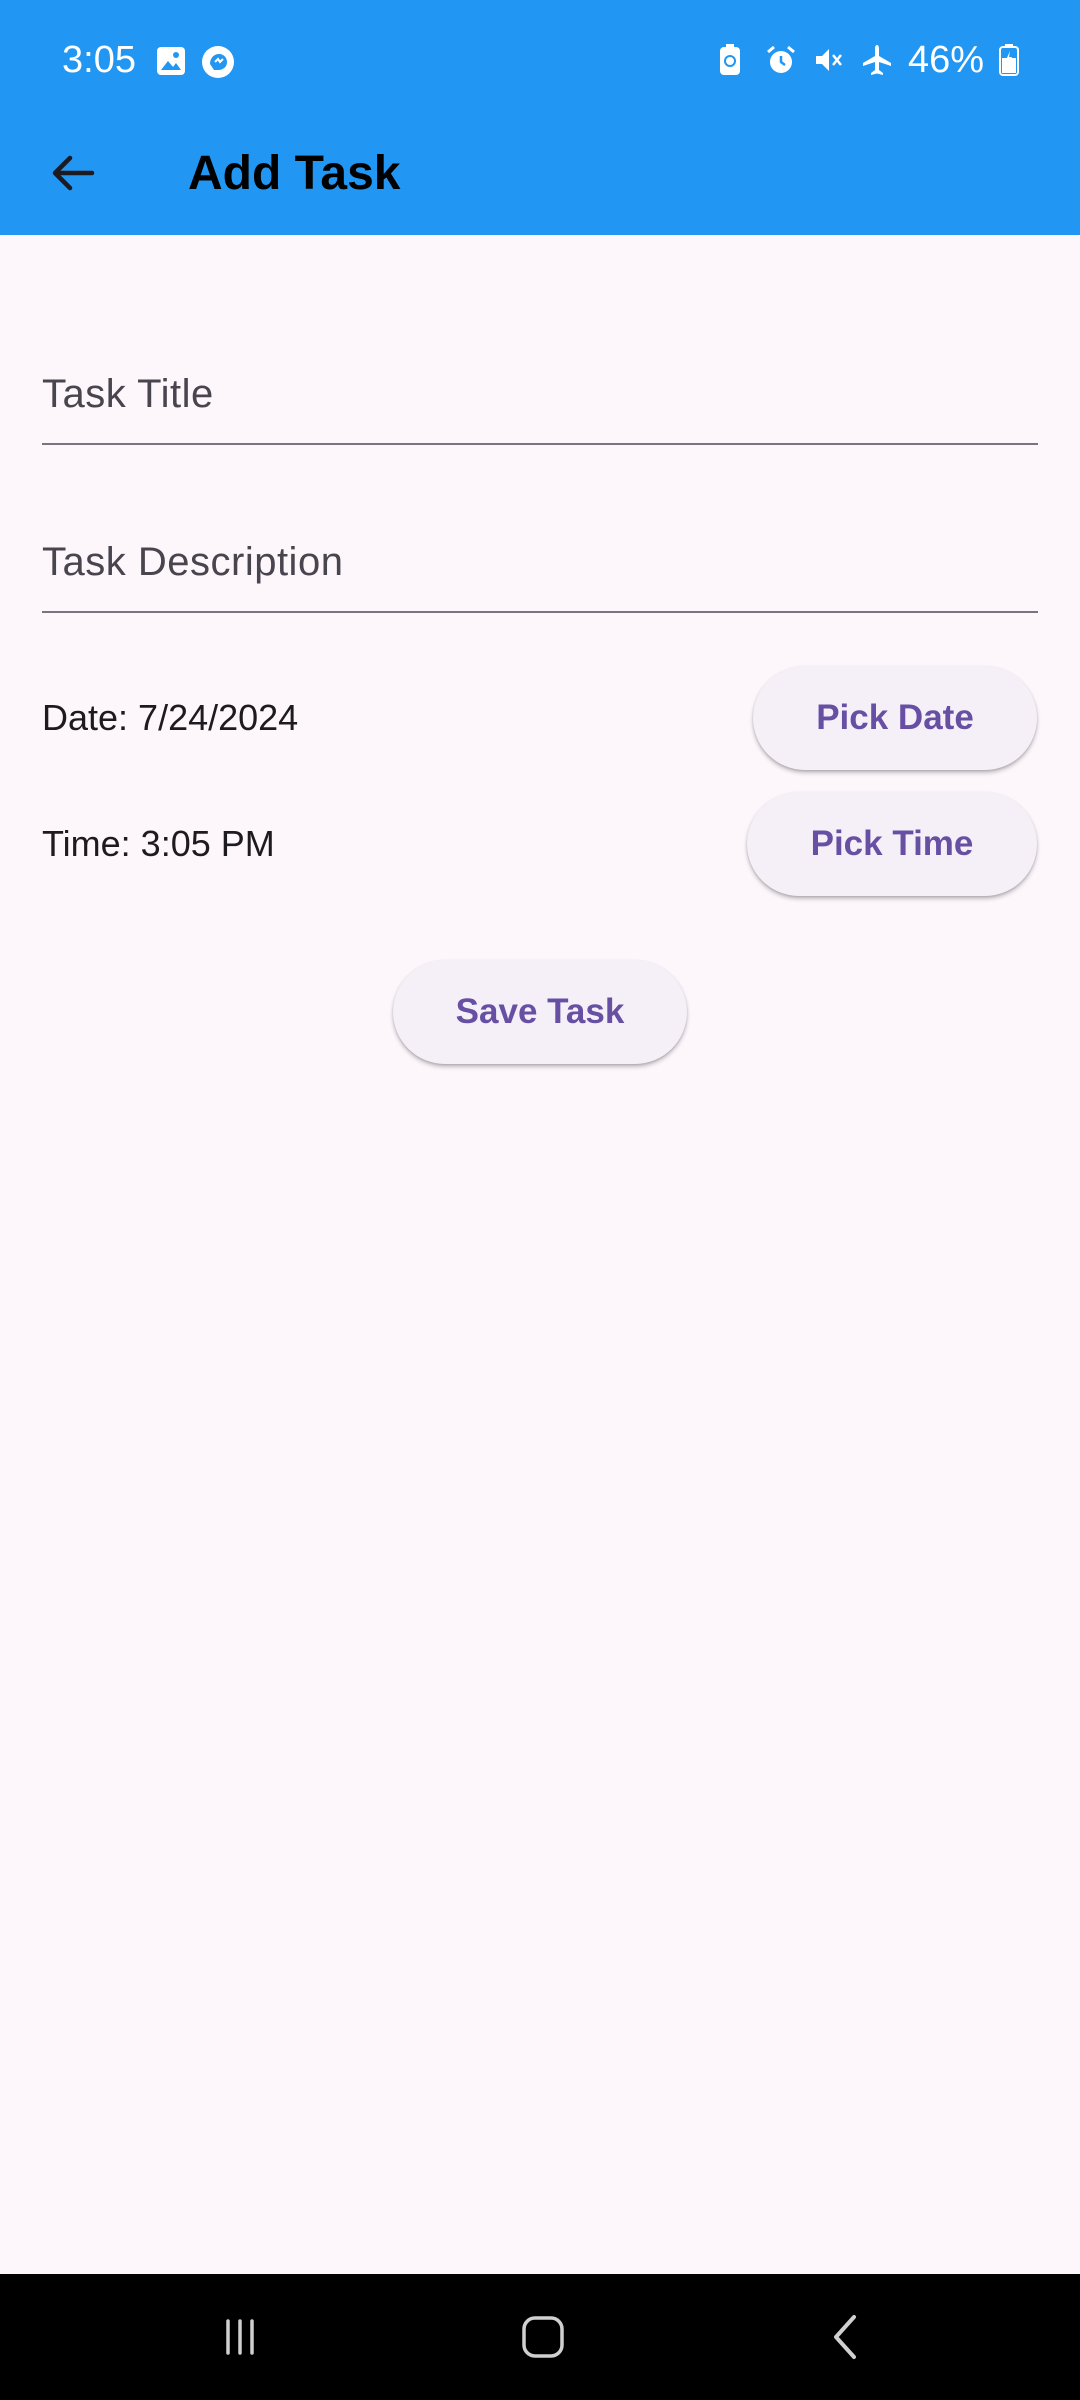  I want to click on top-bar: 3:05 46% Add Task, so click(540, 117).